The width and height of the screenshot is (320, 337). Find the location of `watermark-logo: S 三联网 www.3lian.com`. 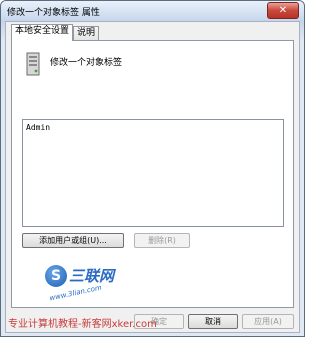

watermark-logo: S 三联网 www.3lian.com is located at coordinates (92, 287).